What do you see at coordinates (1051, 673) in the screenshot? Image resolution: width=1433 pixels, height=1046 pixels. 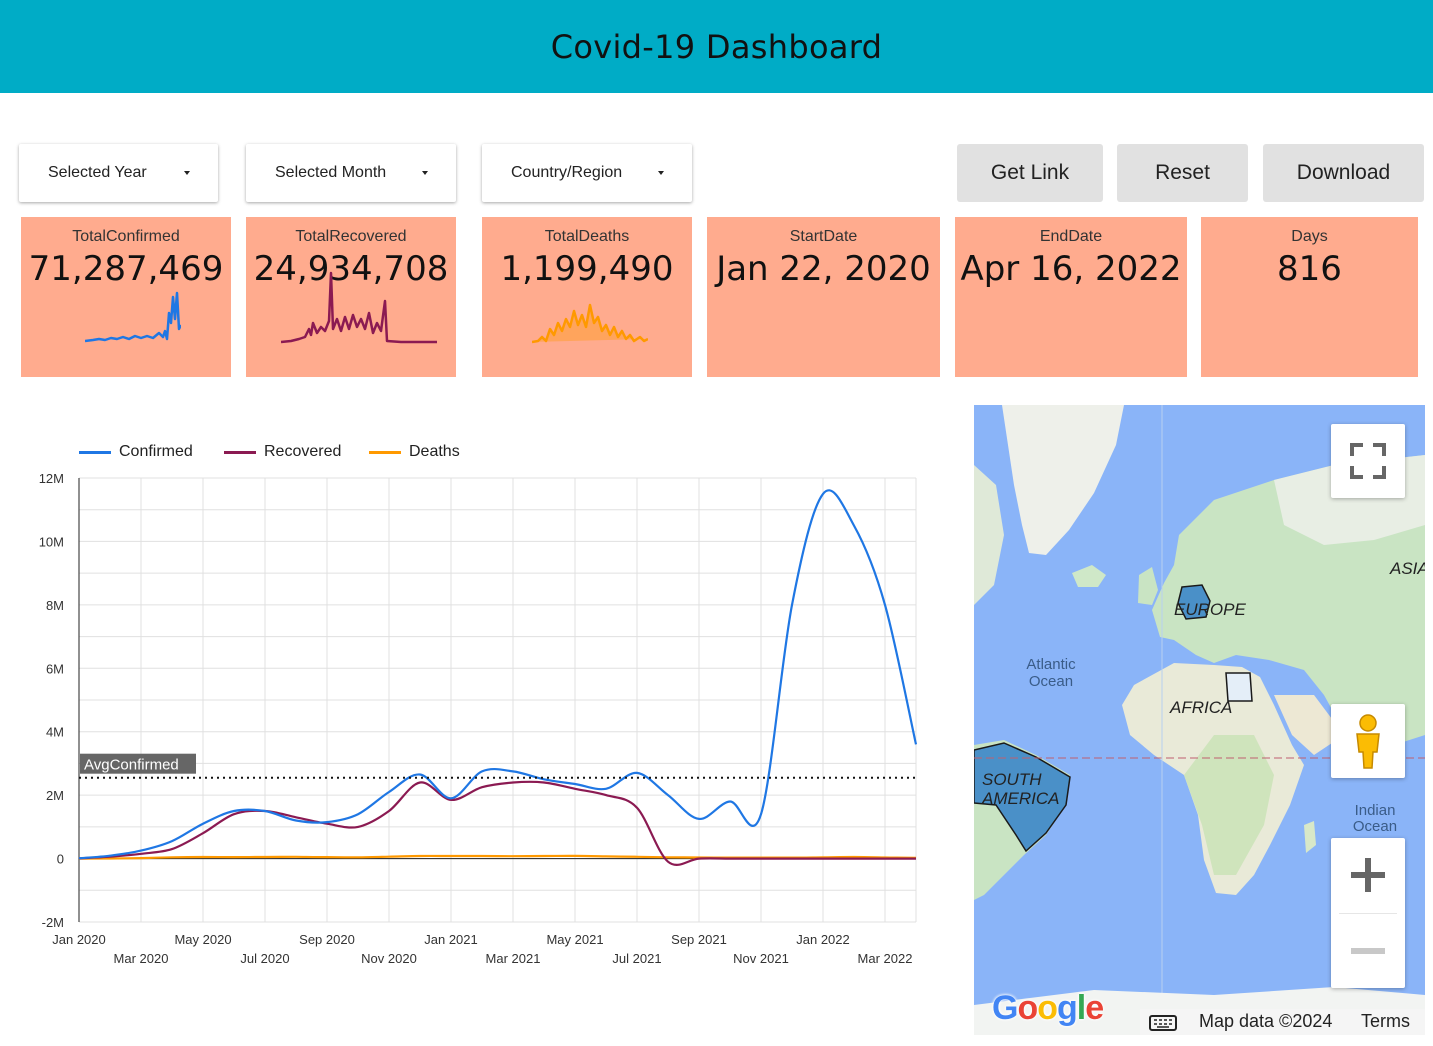 I see `map-label-atlantic: Atlantic Ocean` at bounding box center [1051, 673].